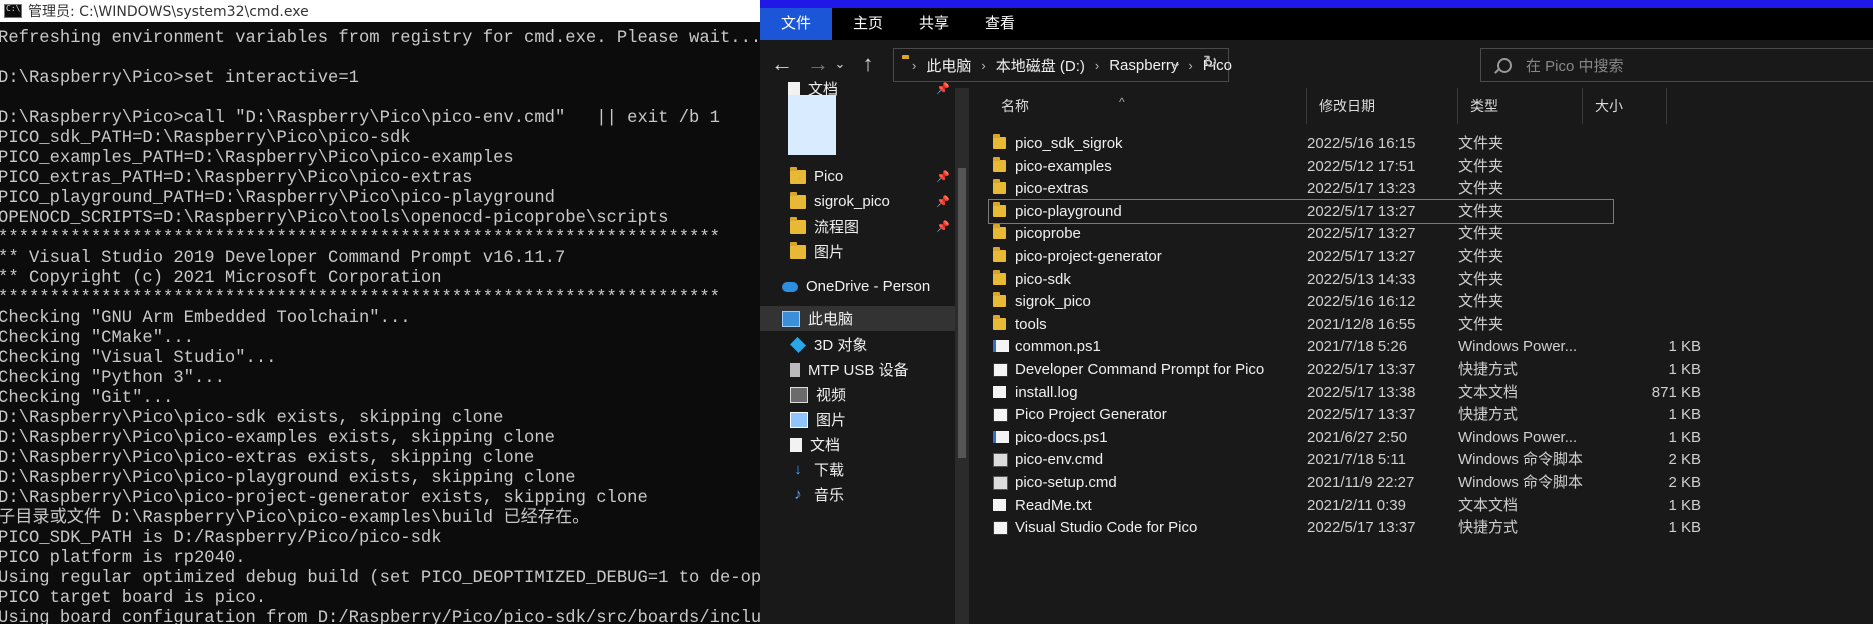 The height and width of the screenshot is (624, 1873). I want to click on file-row: install.log 2022/5/17 13:38 文本文档 871 KB, so click(1409, 392).